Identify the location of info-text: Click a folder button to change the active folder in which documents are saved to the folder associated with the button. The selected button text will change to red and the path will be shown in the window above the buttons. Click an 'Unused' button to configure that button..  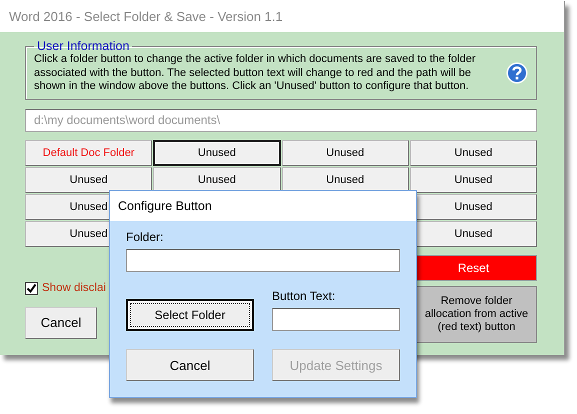
(255, 73).